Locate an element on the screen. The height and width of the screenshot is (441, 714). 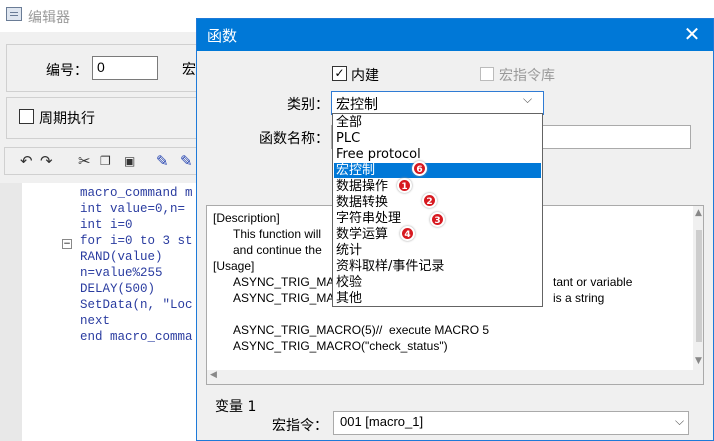
dropdown-option: PLC is located at coordinates (437, 138).